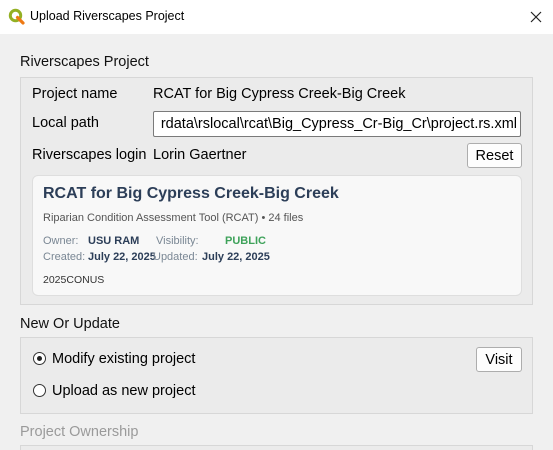 Image resolution: width=553 pixels, height=450 pixels. What do you see at coordinates (536, 17) in the screenshot?
I see `close-icon` at bounding box center [536, 17].